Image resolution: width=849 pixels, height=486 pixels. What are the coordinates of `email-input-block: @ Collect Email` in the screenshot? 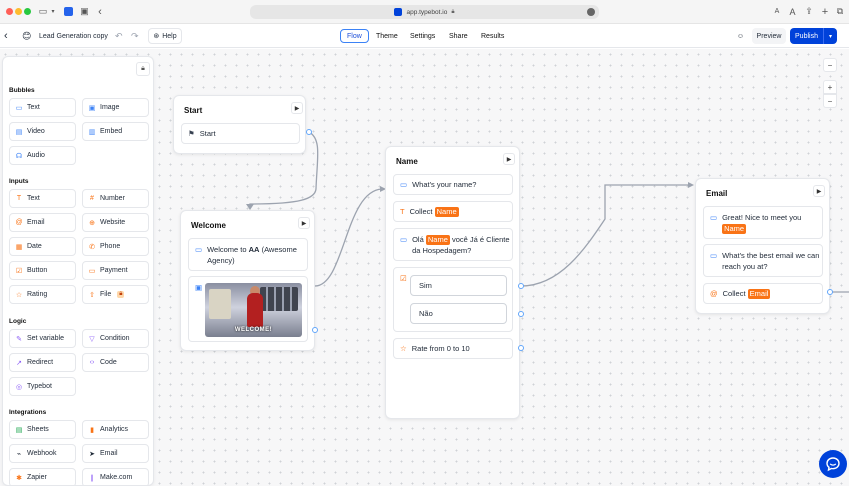 It's located at (763, 293).